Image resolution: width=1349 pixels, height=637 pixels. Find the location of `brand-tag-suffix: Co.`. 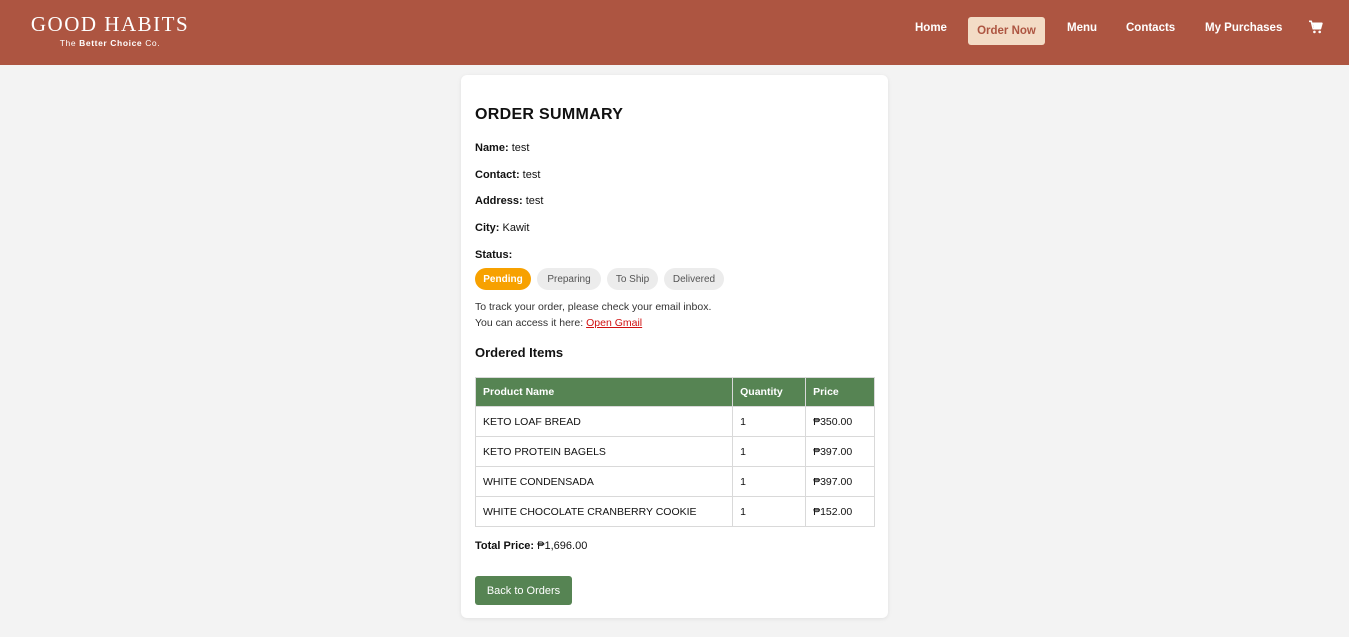

brand-tag-suffix: Co. is located at coordinates (151, 43).